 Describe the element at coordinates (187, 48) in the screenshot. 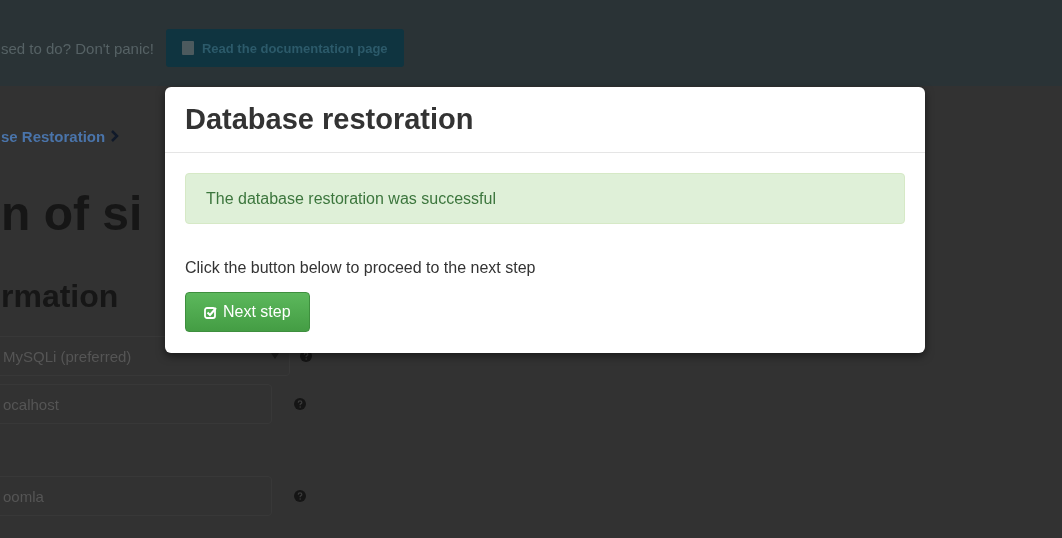

I see `book-icon` at that location.